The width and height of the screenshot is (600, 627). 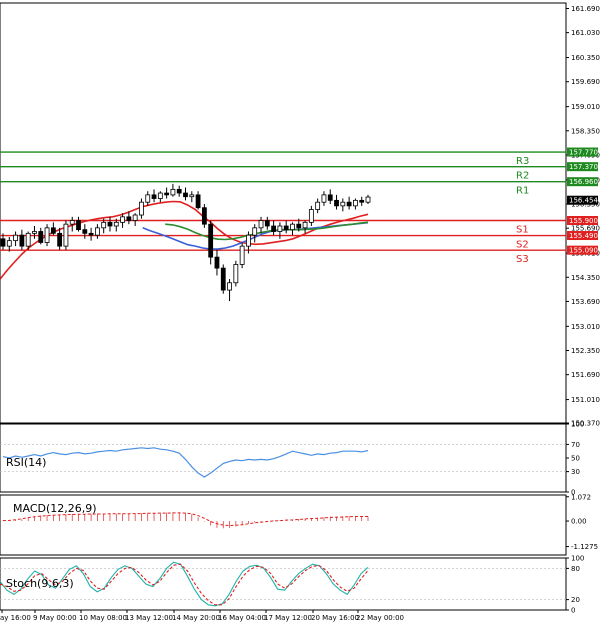 I want to click on price-tick-label: 160.350, so click(x=585, y=58).